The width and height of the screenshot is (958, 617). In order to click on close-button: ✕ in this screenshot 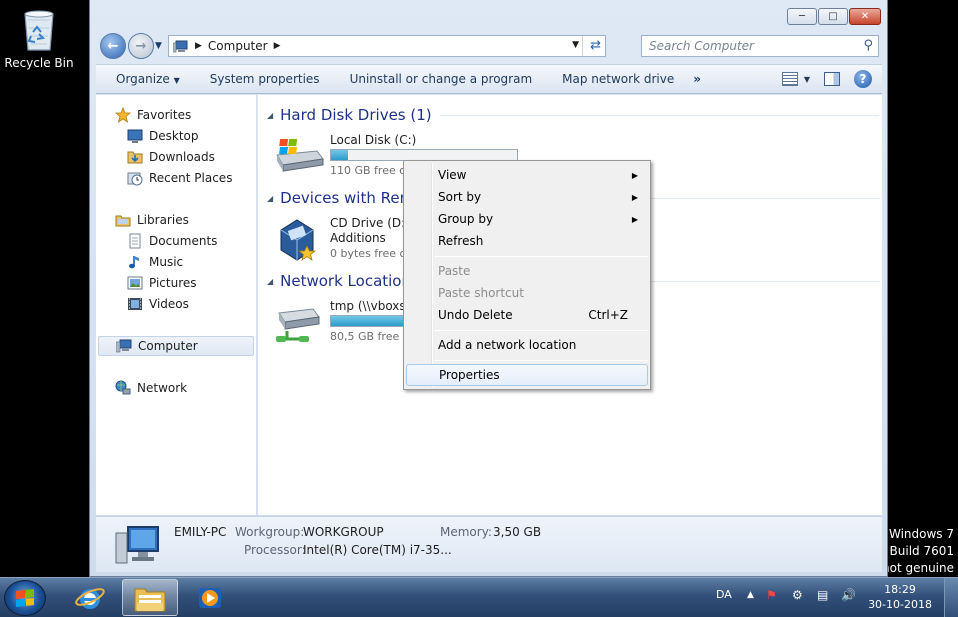, I will do `click(865, 16)`.